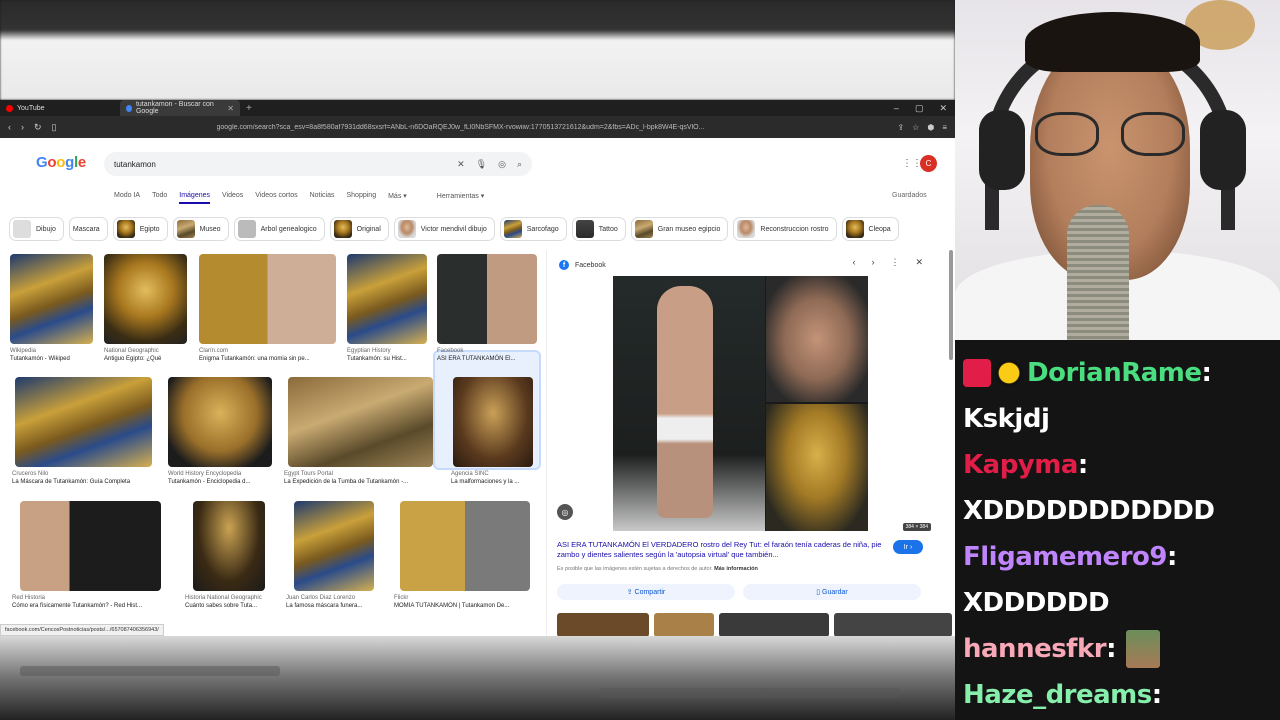 The width and height of the screenshot is (1280, 720). What do you see at coordinates (928, 163) in the screenshot?
I see `avatar: C` at bounding box center [928, 163].